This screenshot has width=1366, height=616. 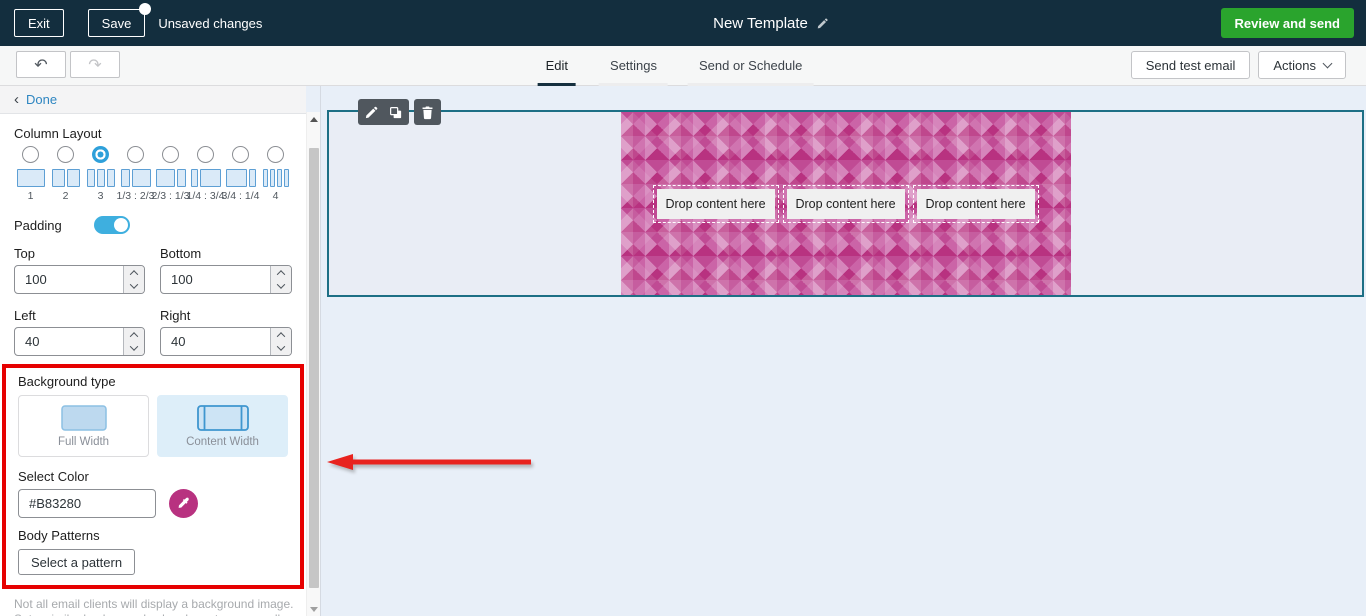 I want to click on padding-top-label: Top, so click(x=24, y=253).